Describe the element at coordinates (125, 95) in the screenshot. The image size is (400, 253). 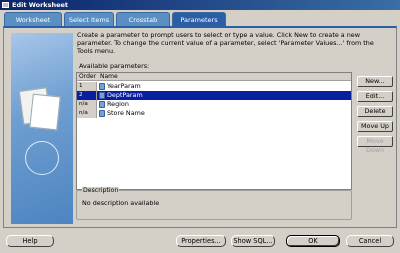
I see `parameter-name: DeptParam` at that location.